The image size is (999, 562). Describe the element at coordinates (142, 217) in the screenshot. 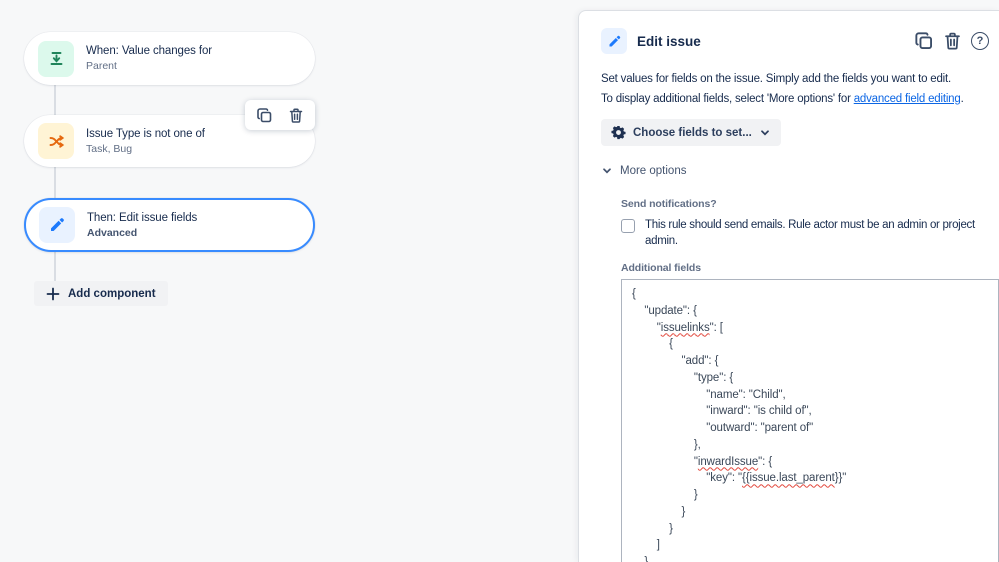

I see `component-title: Then: Edit issue fields` at that location.